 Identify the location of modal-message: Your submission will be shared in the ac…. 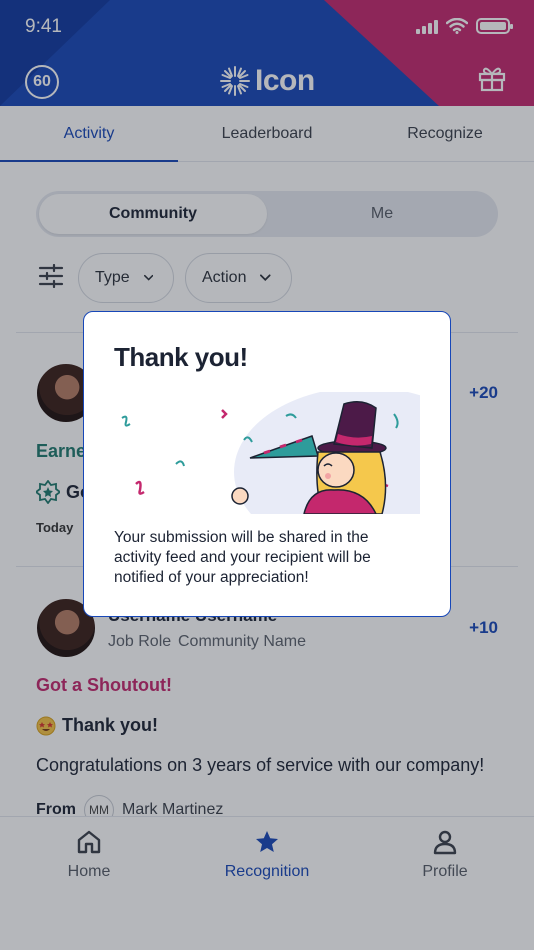
(242, 557).